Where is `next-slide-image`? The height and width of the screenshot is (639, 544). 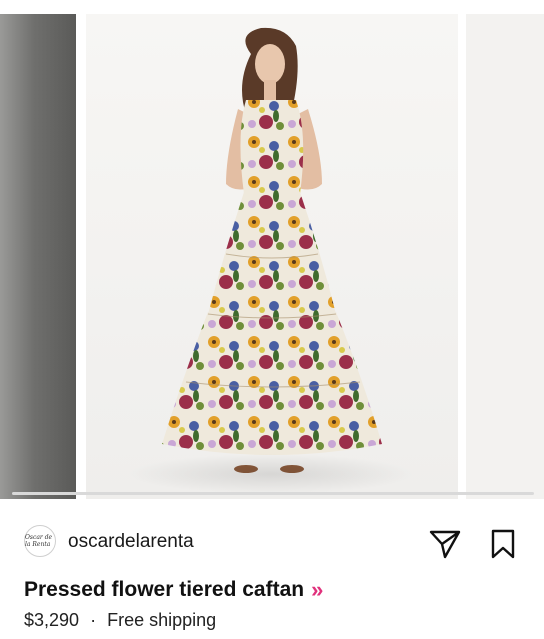
next-slide-image is located at coordinates (505, 256).